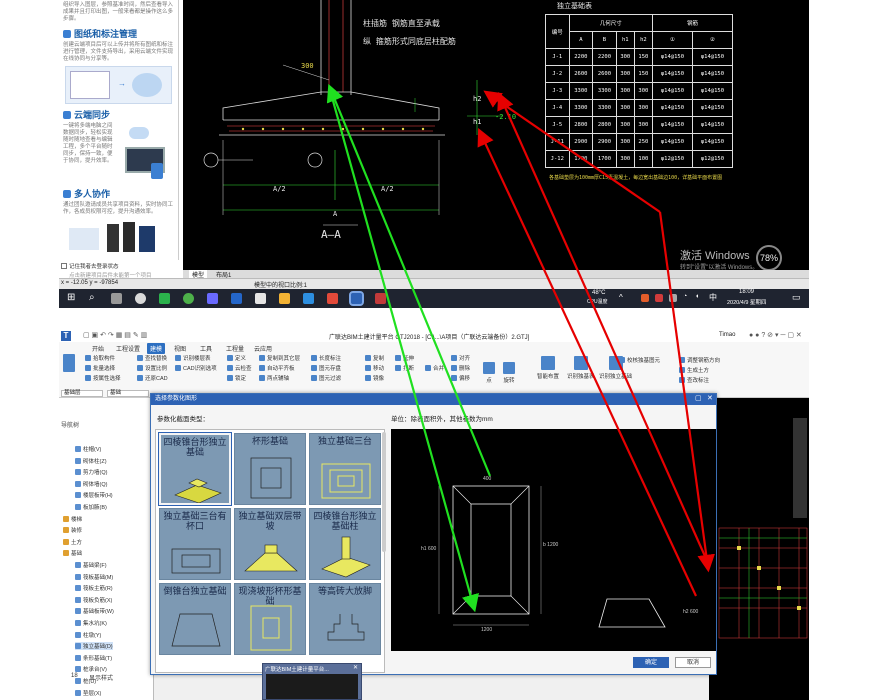 The width and height of the screenshot is (877, 700). Describe the element at coordinates (694, 380) in the screenshot. I see `check-annotation-button: 查改标注` at that location.